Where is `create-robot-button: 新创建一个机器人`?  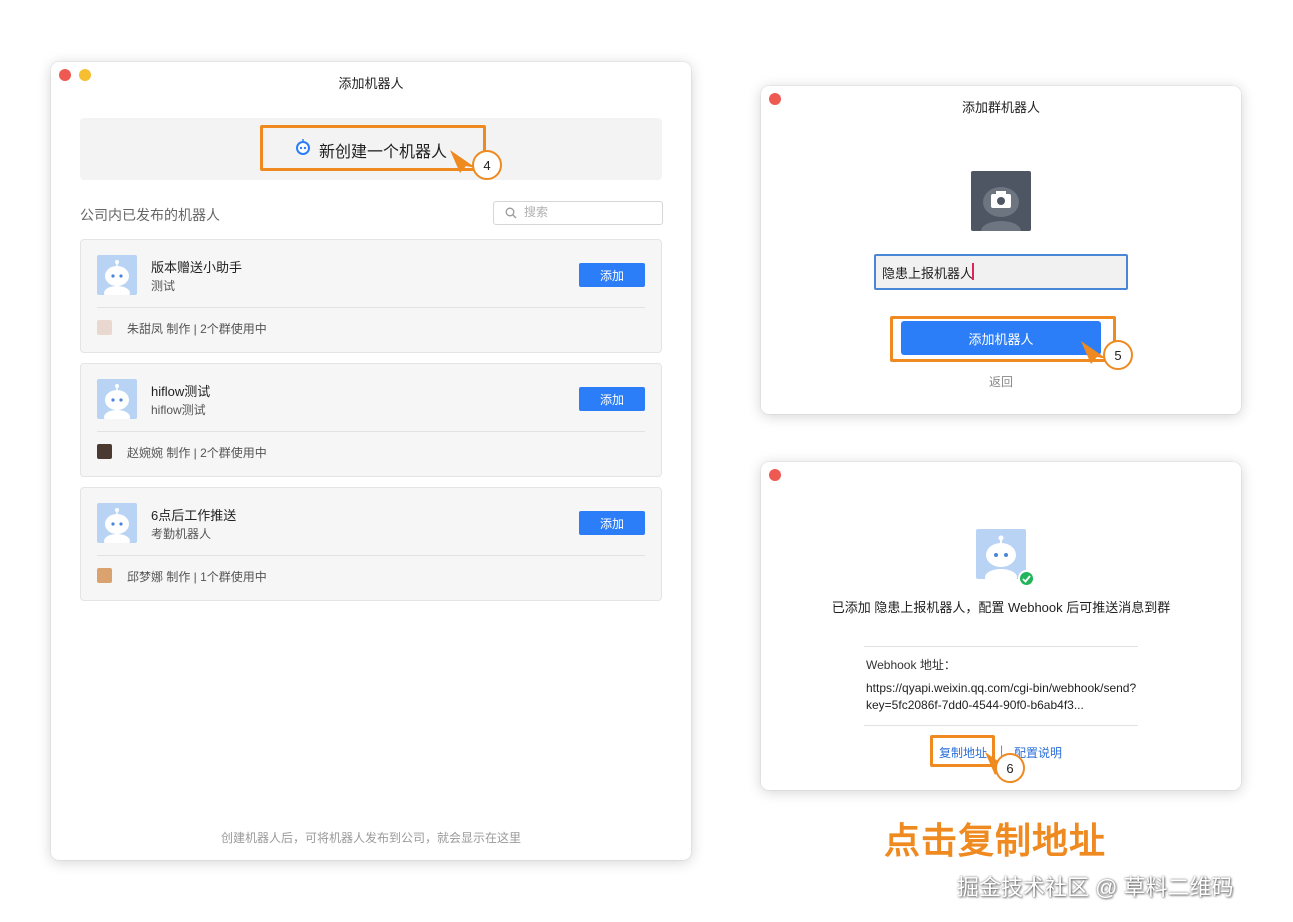
create-robot-button: 新创建一个机器人 is located at coordinates (383, 150).